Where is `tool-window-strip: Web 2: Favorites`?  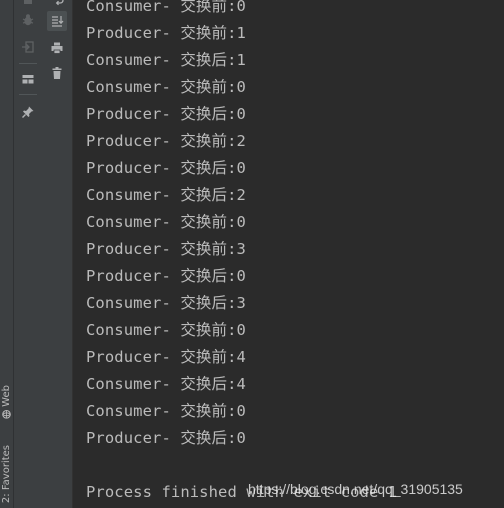 tool-window-strip: Web 2: Favorites is located at coordinates (7, 254).